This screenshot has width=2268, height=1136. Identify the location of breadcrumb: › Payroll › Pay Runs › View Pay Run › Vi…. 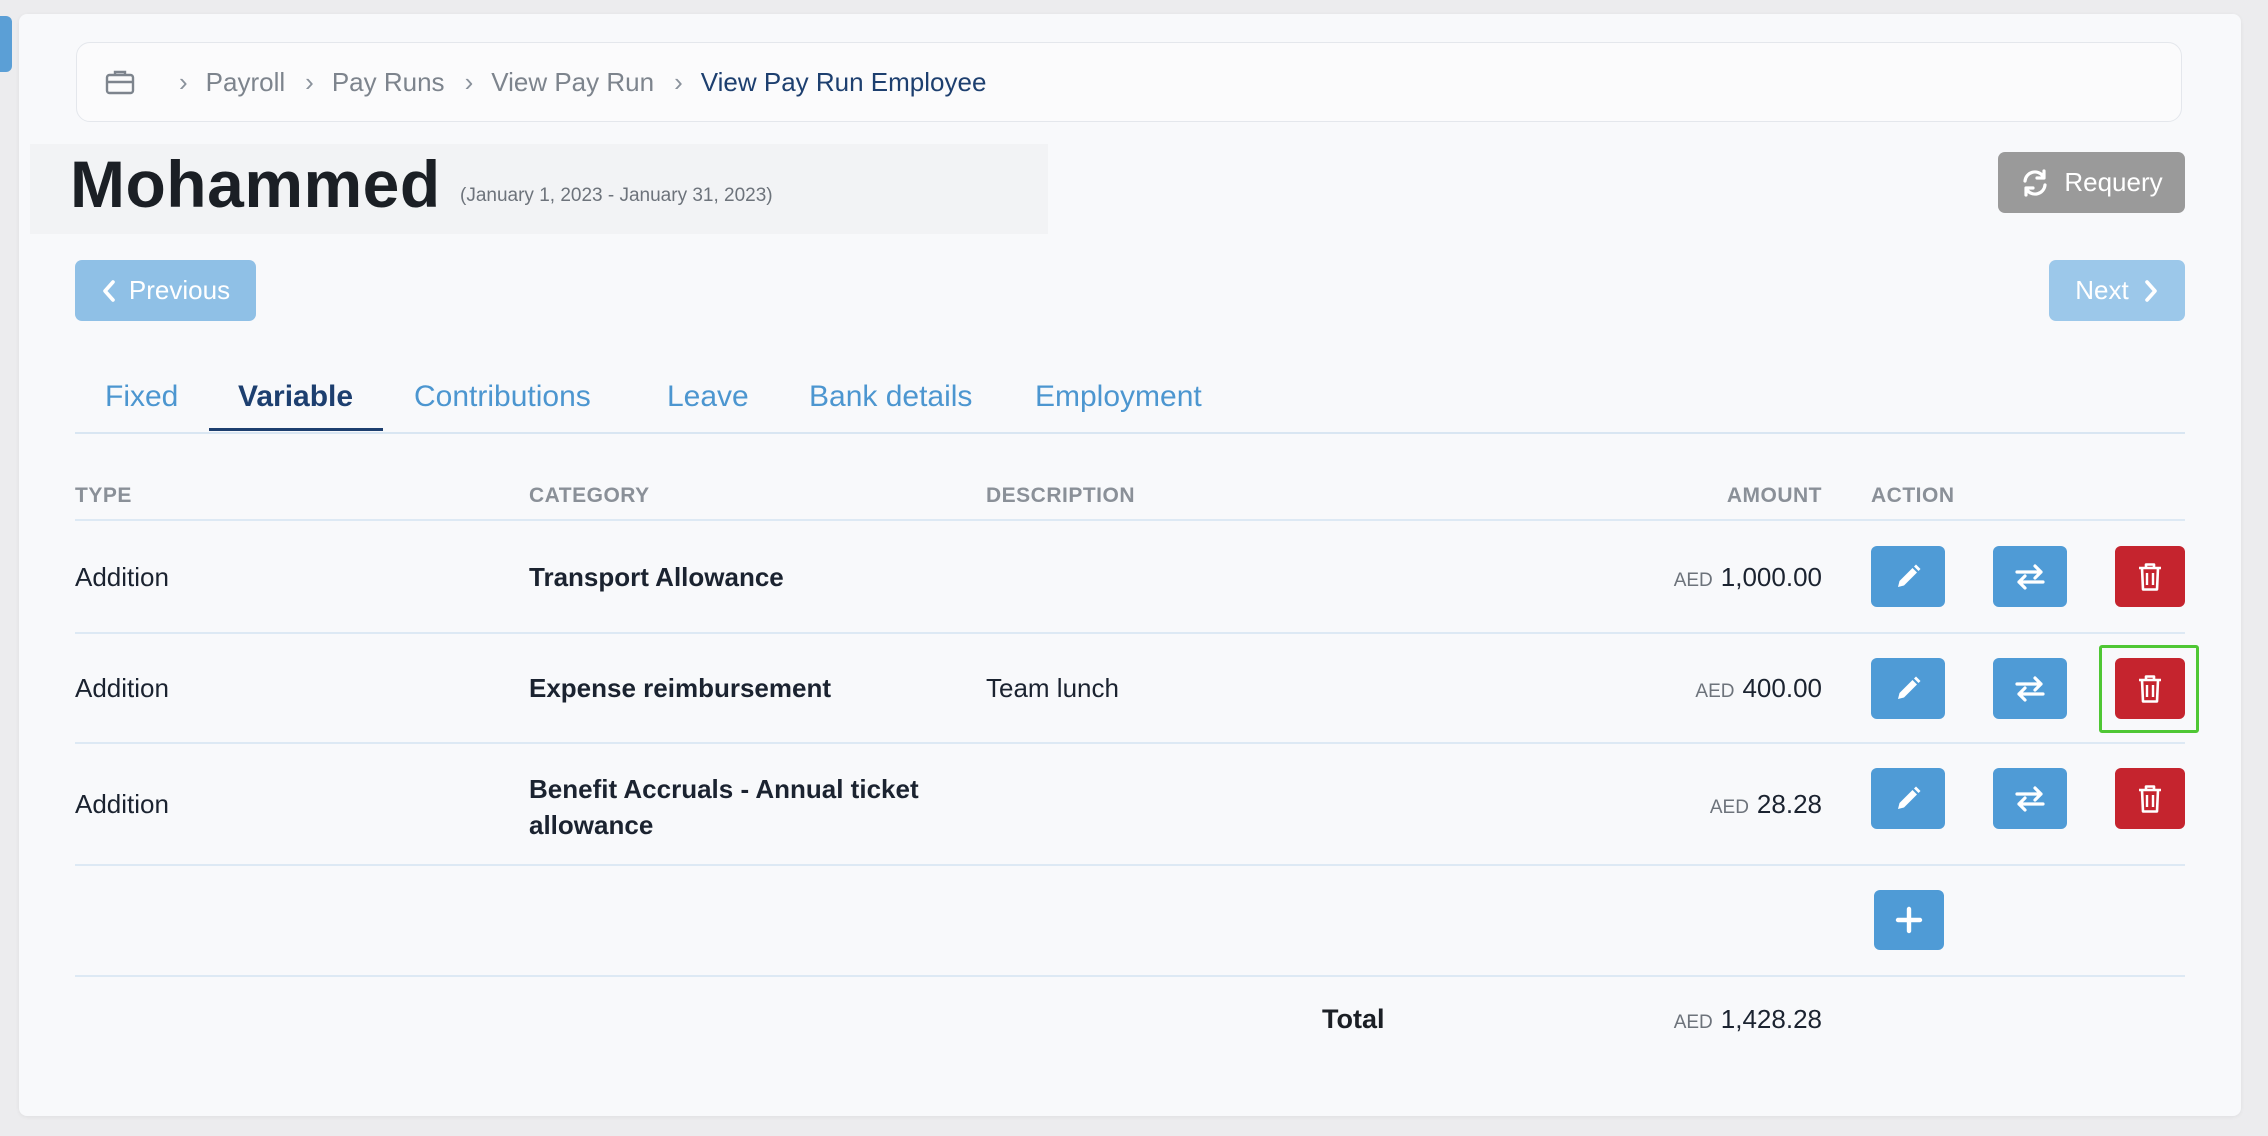
(1129, 82).